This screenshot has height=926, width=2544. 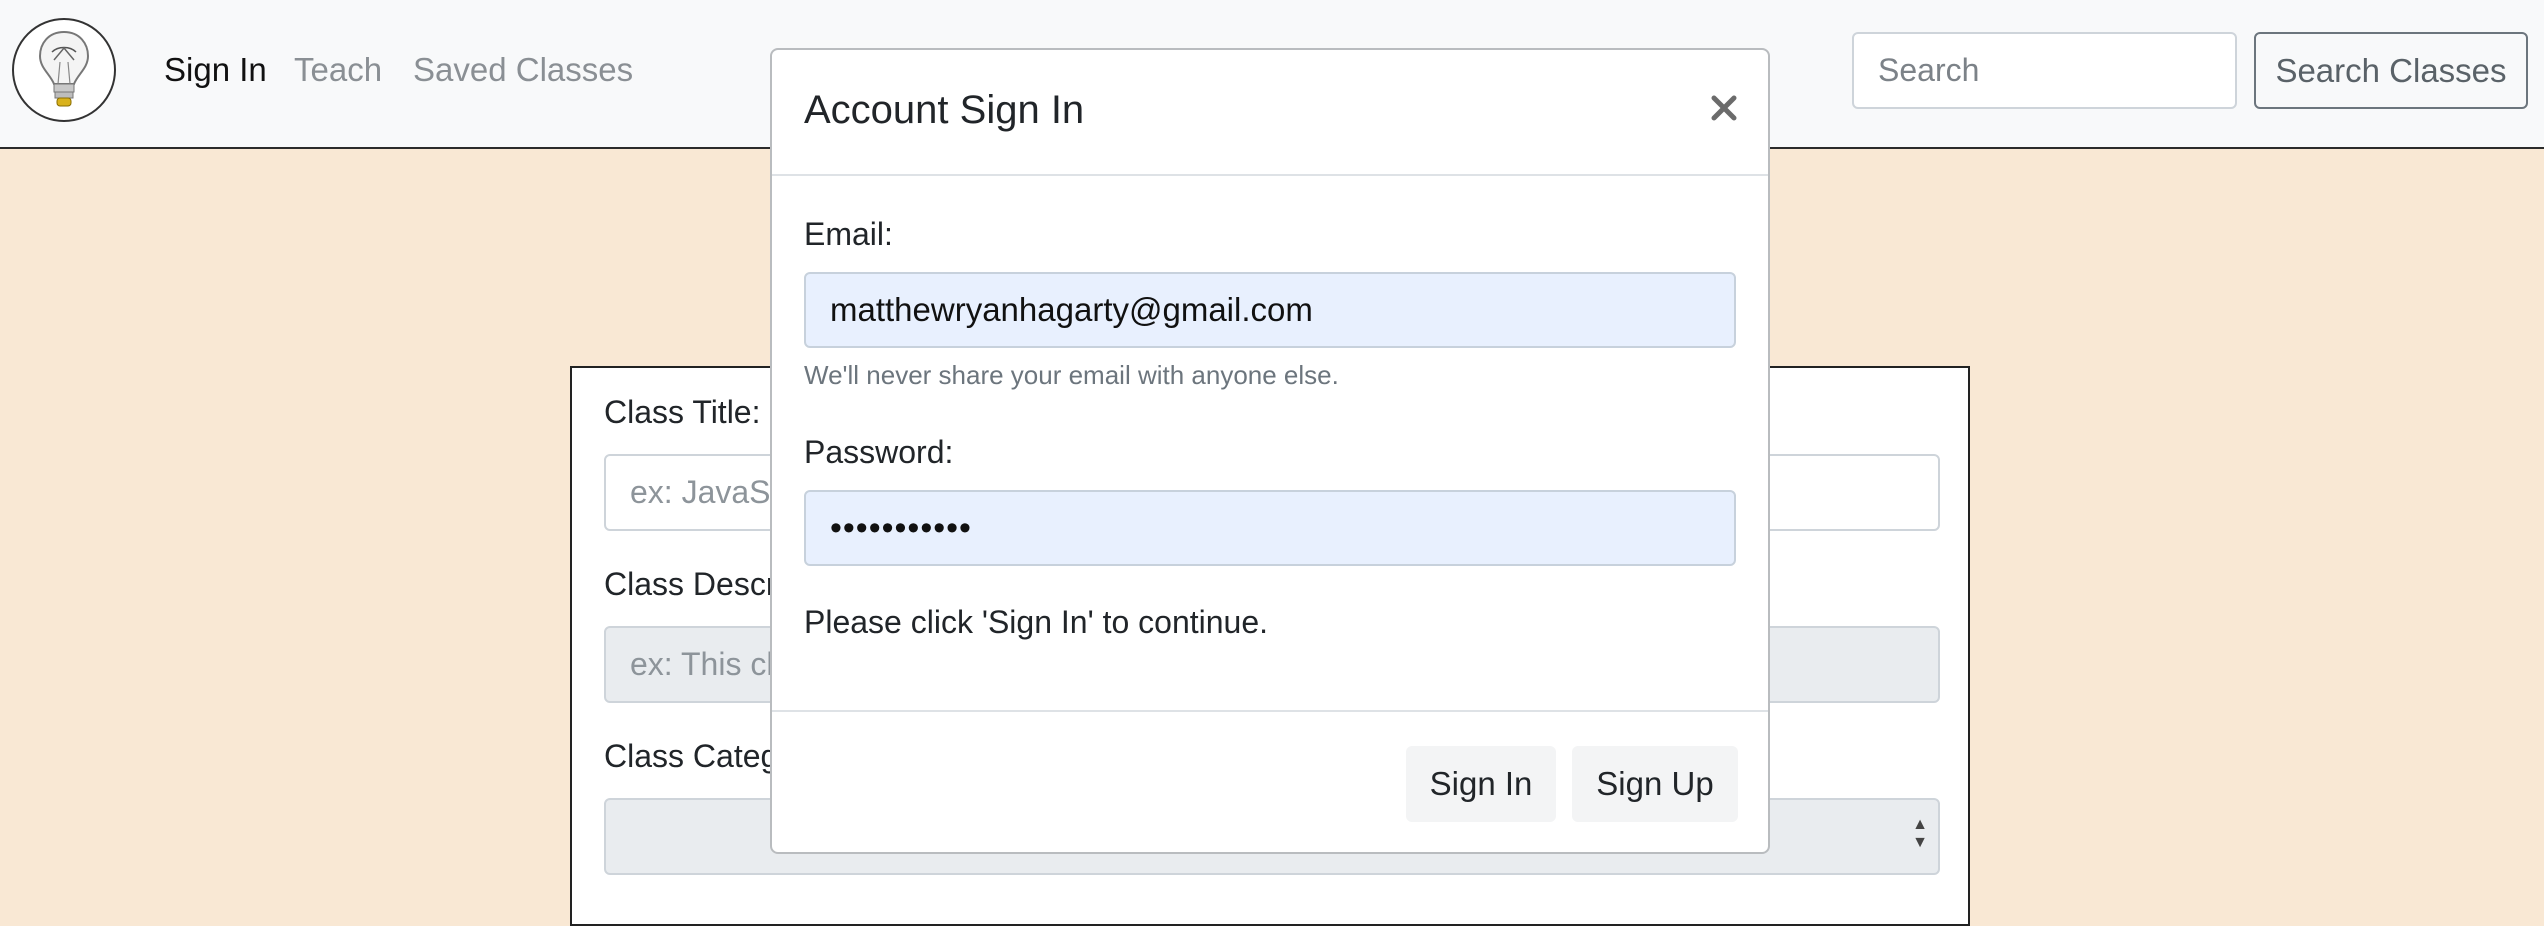 What do you see at coordinates (1655, 784) in the screenshot?
I see `sign-up-button: Sign Up` at bounding box center [1655, 784].